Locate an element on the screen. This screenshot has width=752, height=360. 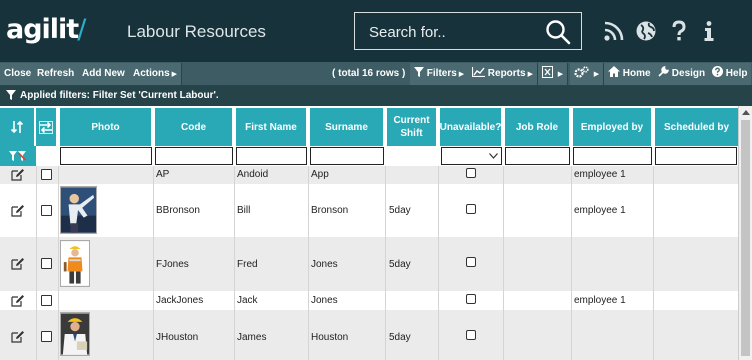
filters-label: Filters is located at coordinates (441, 73).